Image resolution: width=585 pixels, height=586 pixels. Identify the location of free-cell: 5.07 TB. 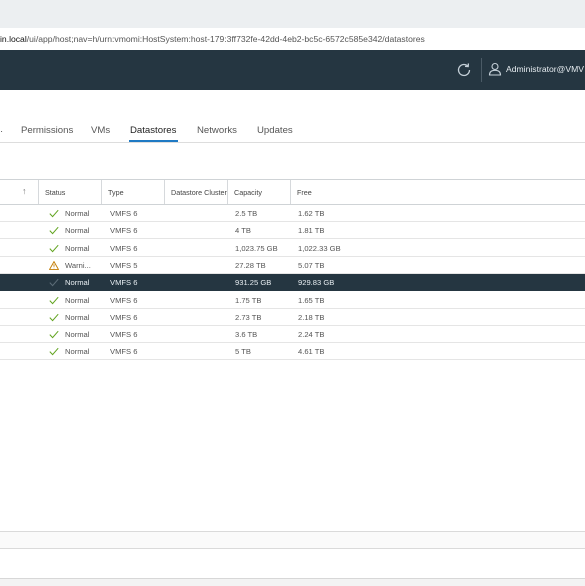
(311, 265).